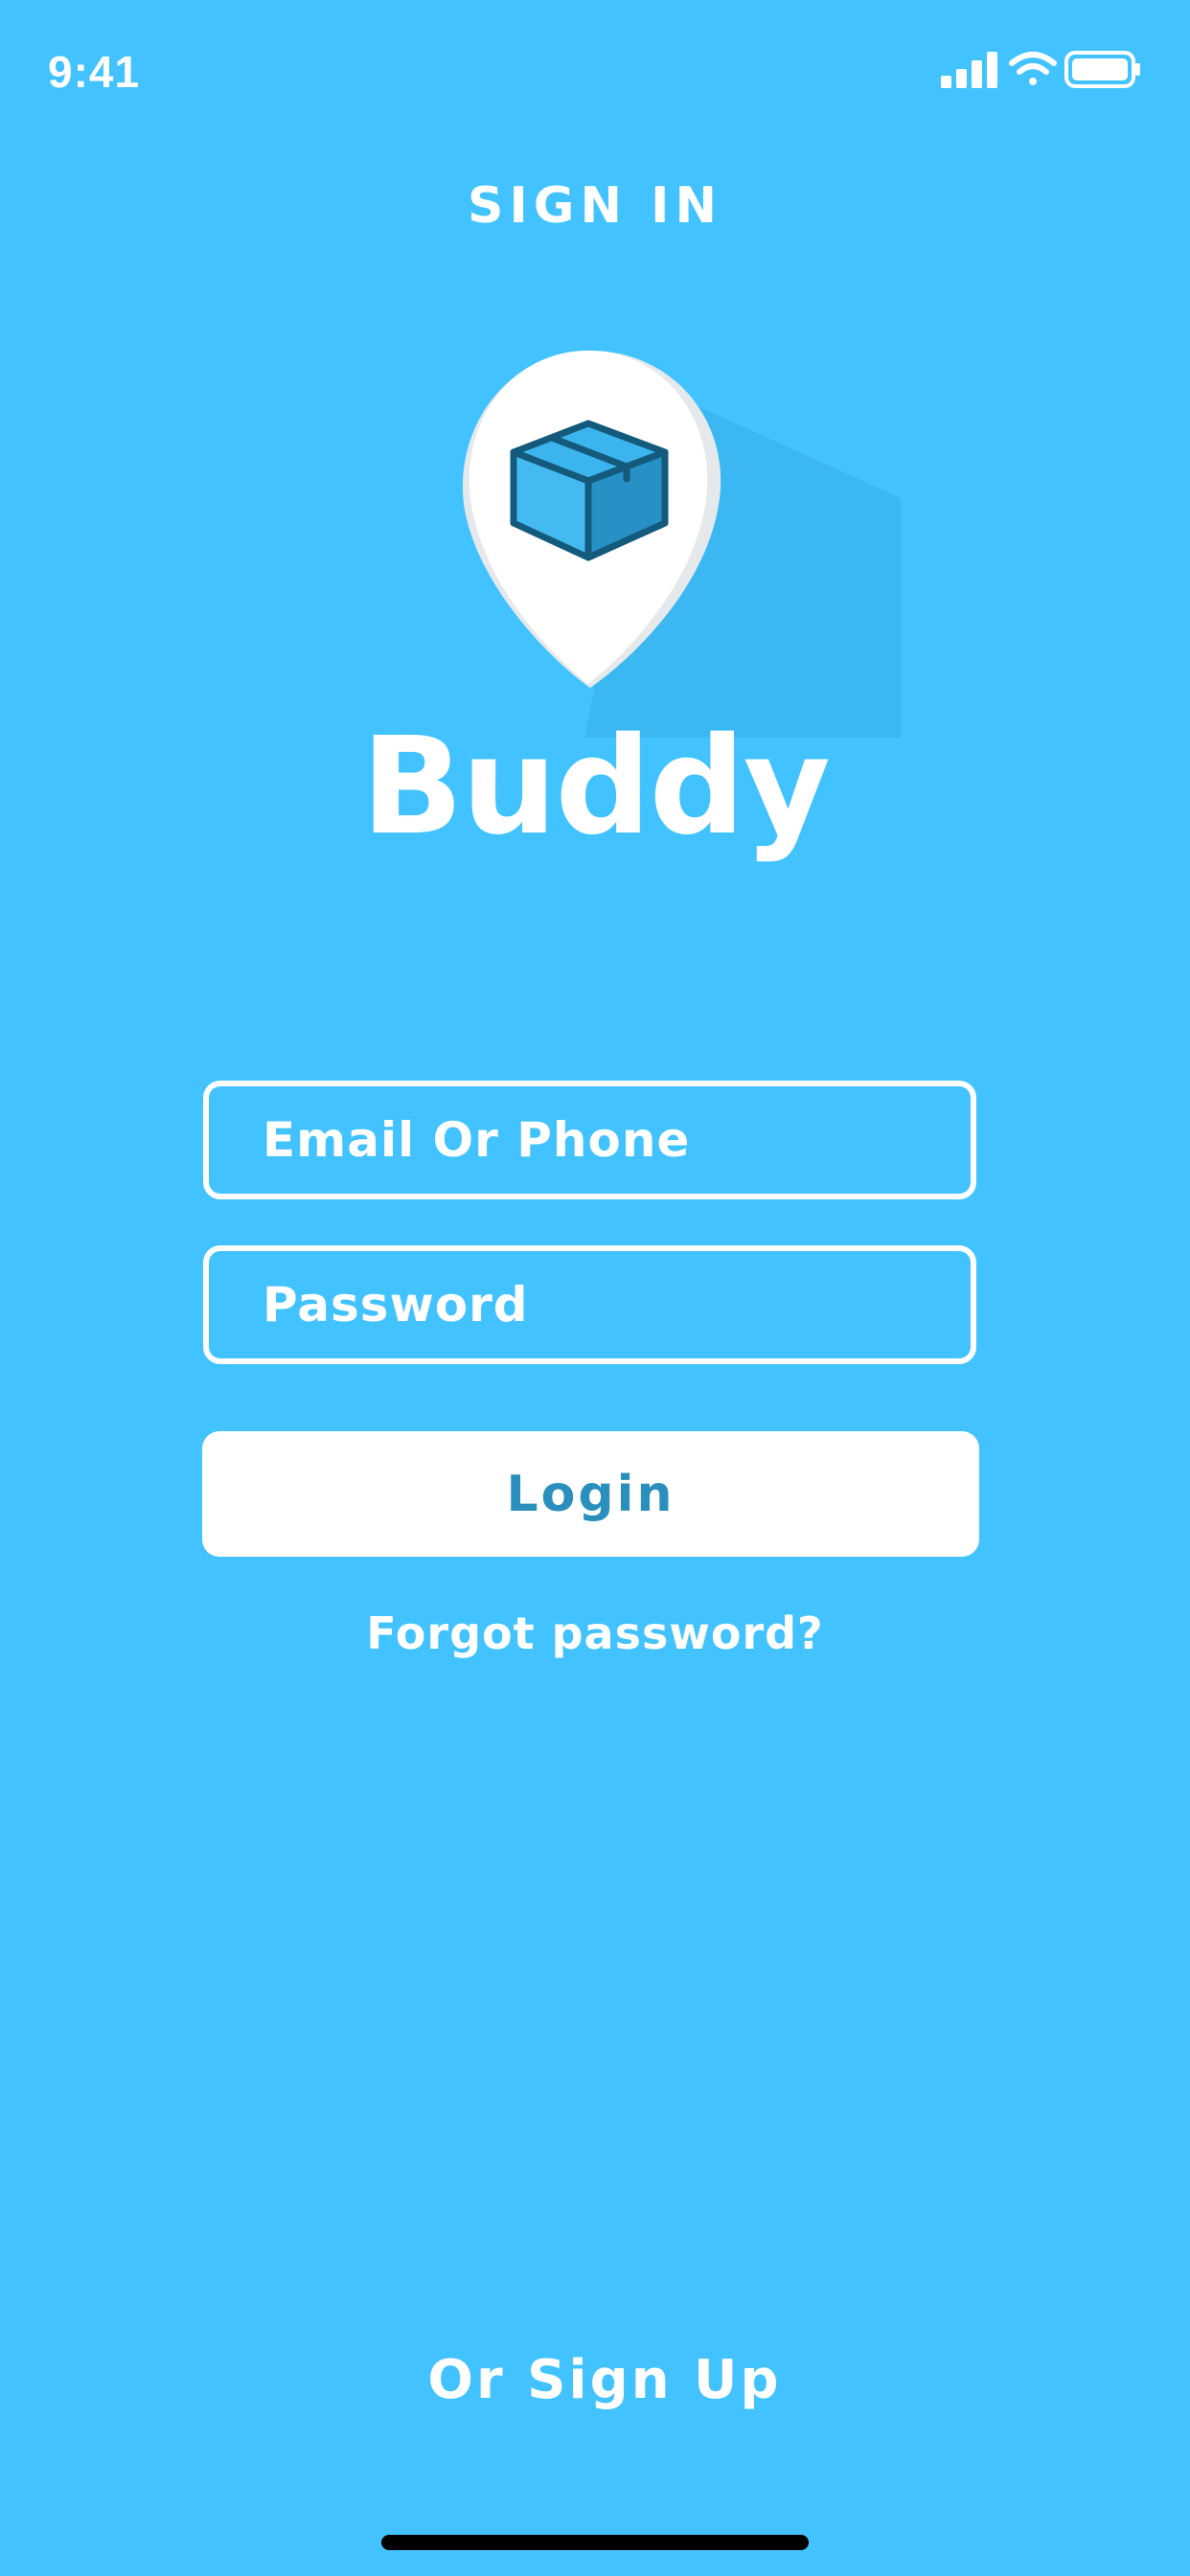 The width and height of the screenshot is (1190, 2576). Describe the element at coordinates (1102, 69) in the screenshot. I see `battery-icon` at that location.